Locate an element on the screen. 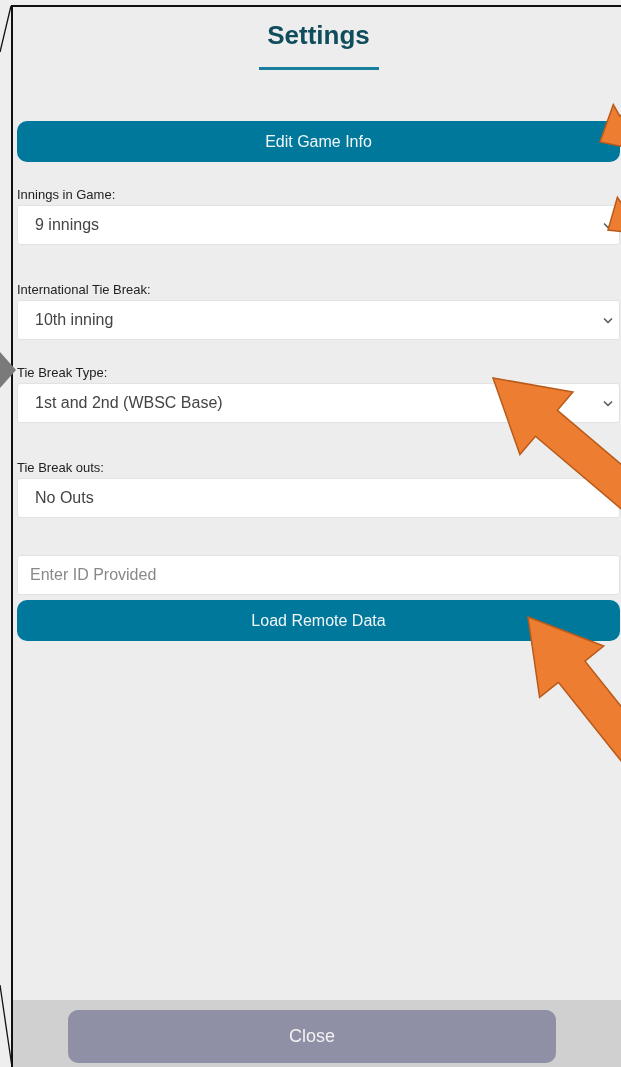 The image size is (621, 1067). load-remote-data-button: Load Remote Data is located at coordinates (318, 620).